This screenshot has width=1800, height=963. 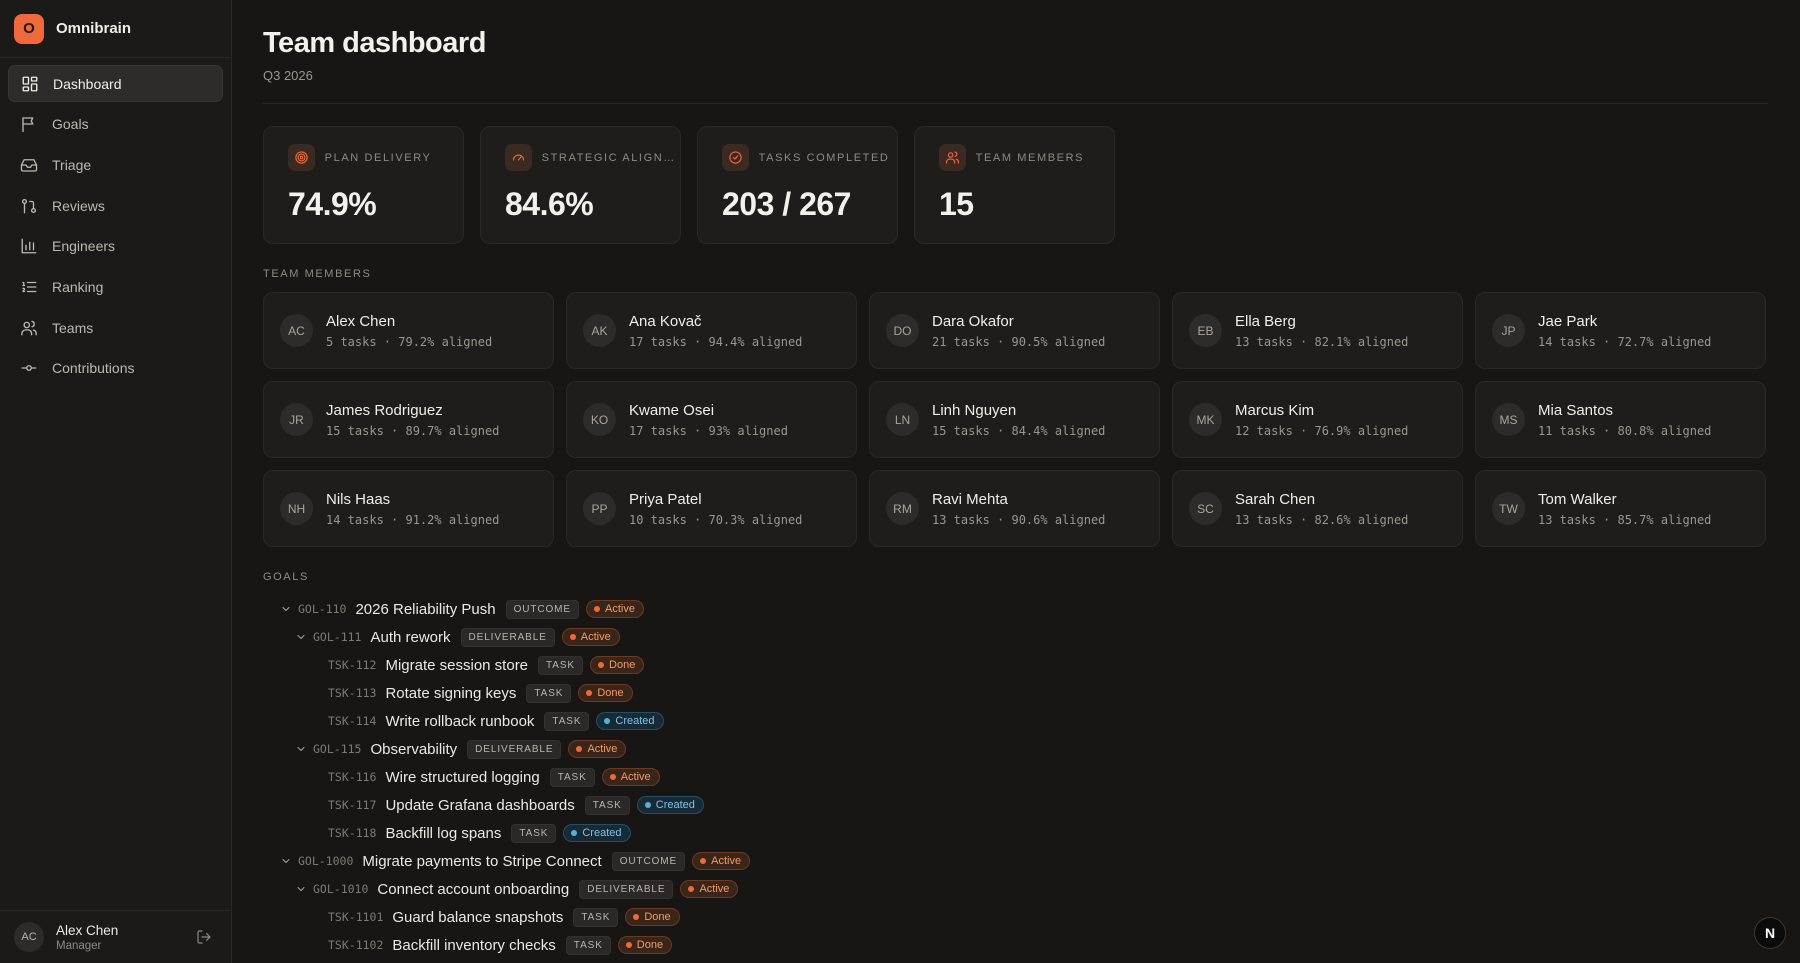 I want to click on status-badge: Done, so click(x=652, y=917).